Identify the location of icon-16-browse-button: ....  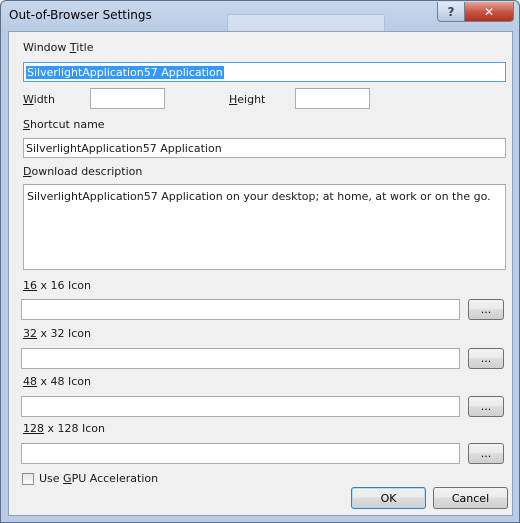
(486, 309).